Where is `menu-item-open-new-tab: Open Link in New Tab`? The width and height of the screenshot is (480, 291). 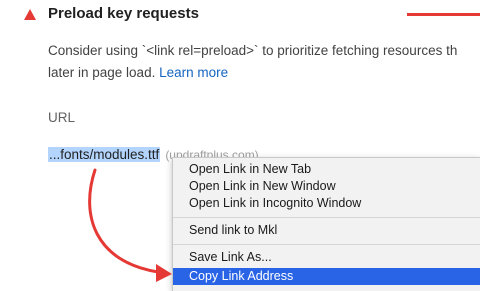 menu-item-open-new-tab: Open Link in New Tab is located at coordinates (326, 169).